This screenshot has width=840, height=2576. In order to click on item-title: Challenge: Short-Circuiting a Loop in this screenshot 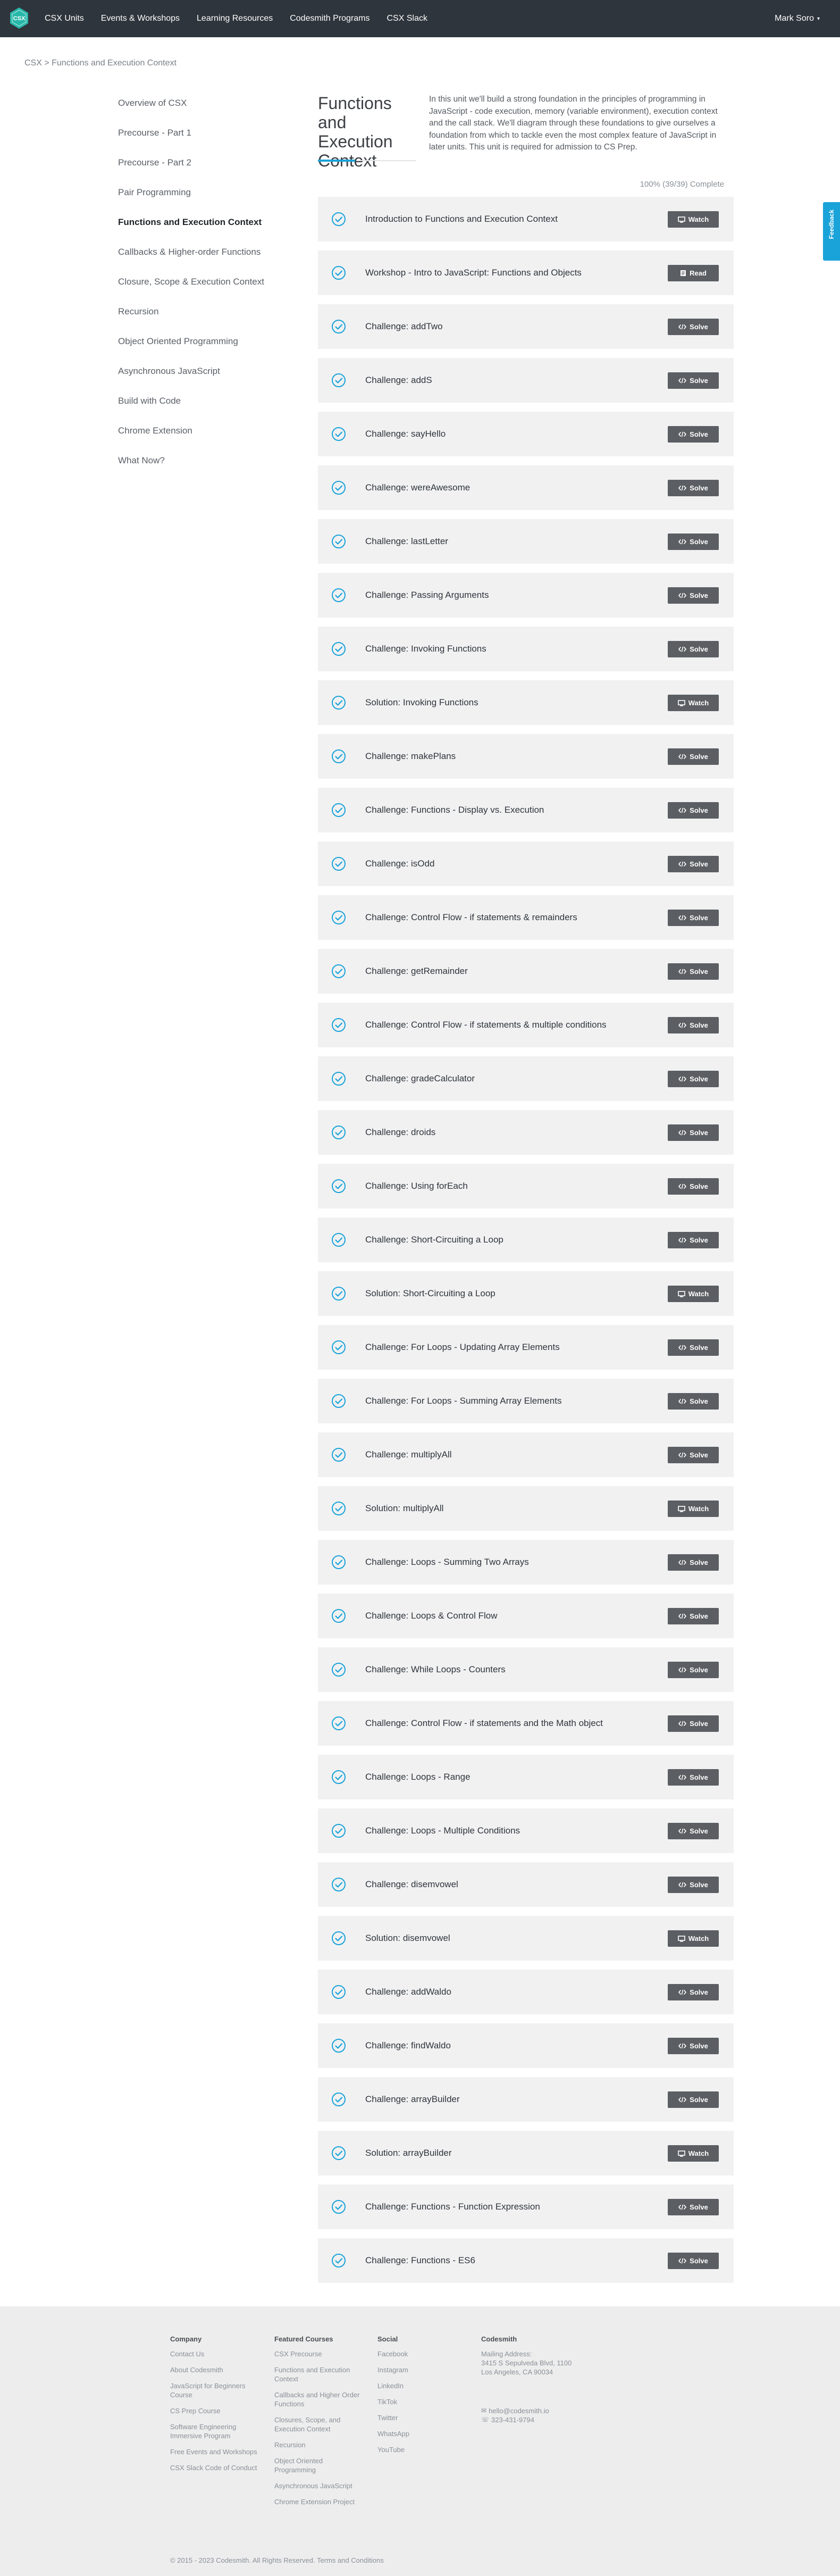, I will do `click(434, 1240)`.